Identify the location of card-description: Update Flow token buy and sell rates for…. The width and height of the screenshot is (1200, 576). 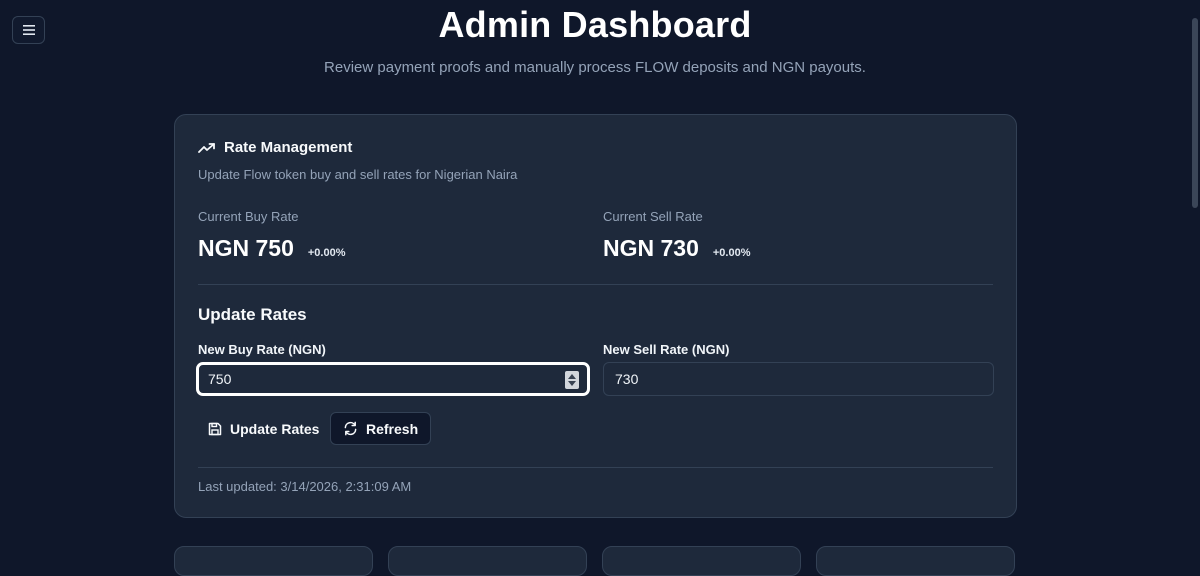
(358, 174).